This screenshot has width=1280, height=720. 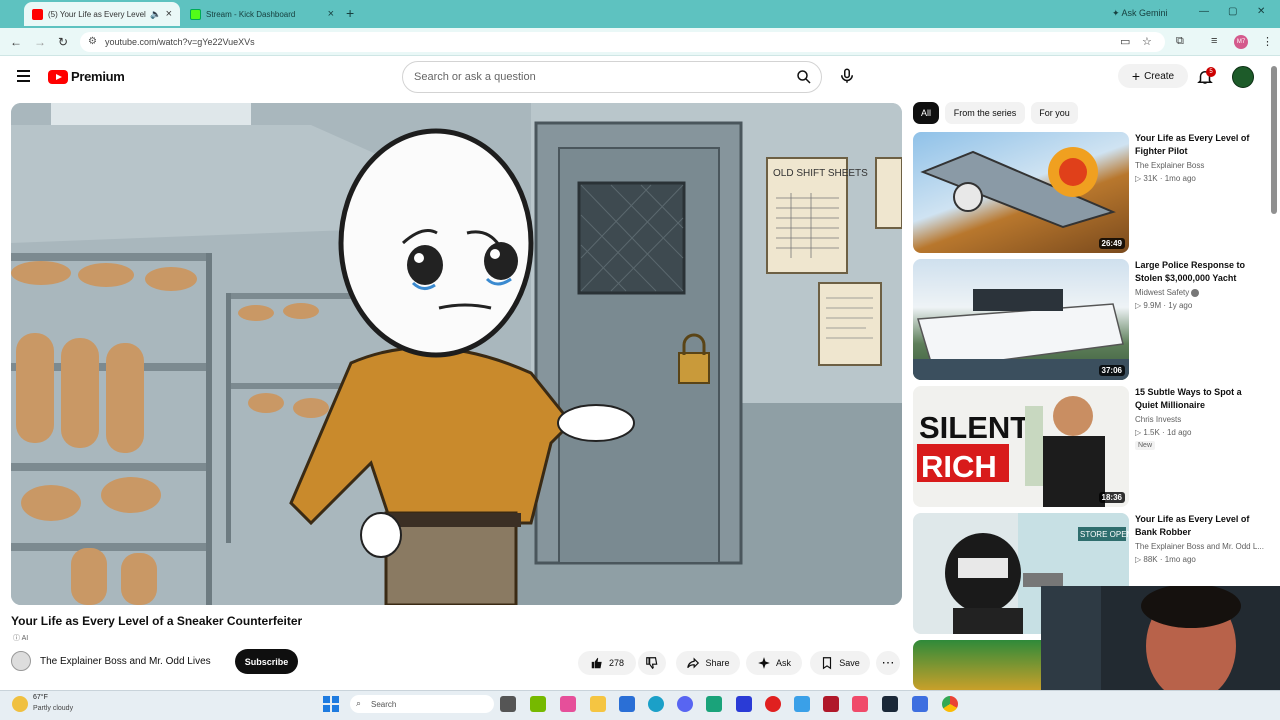 What do you see at coordinates (508, 704) in the screenshot?
I see `task-view-icon` at bounding box center [508, 704].